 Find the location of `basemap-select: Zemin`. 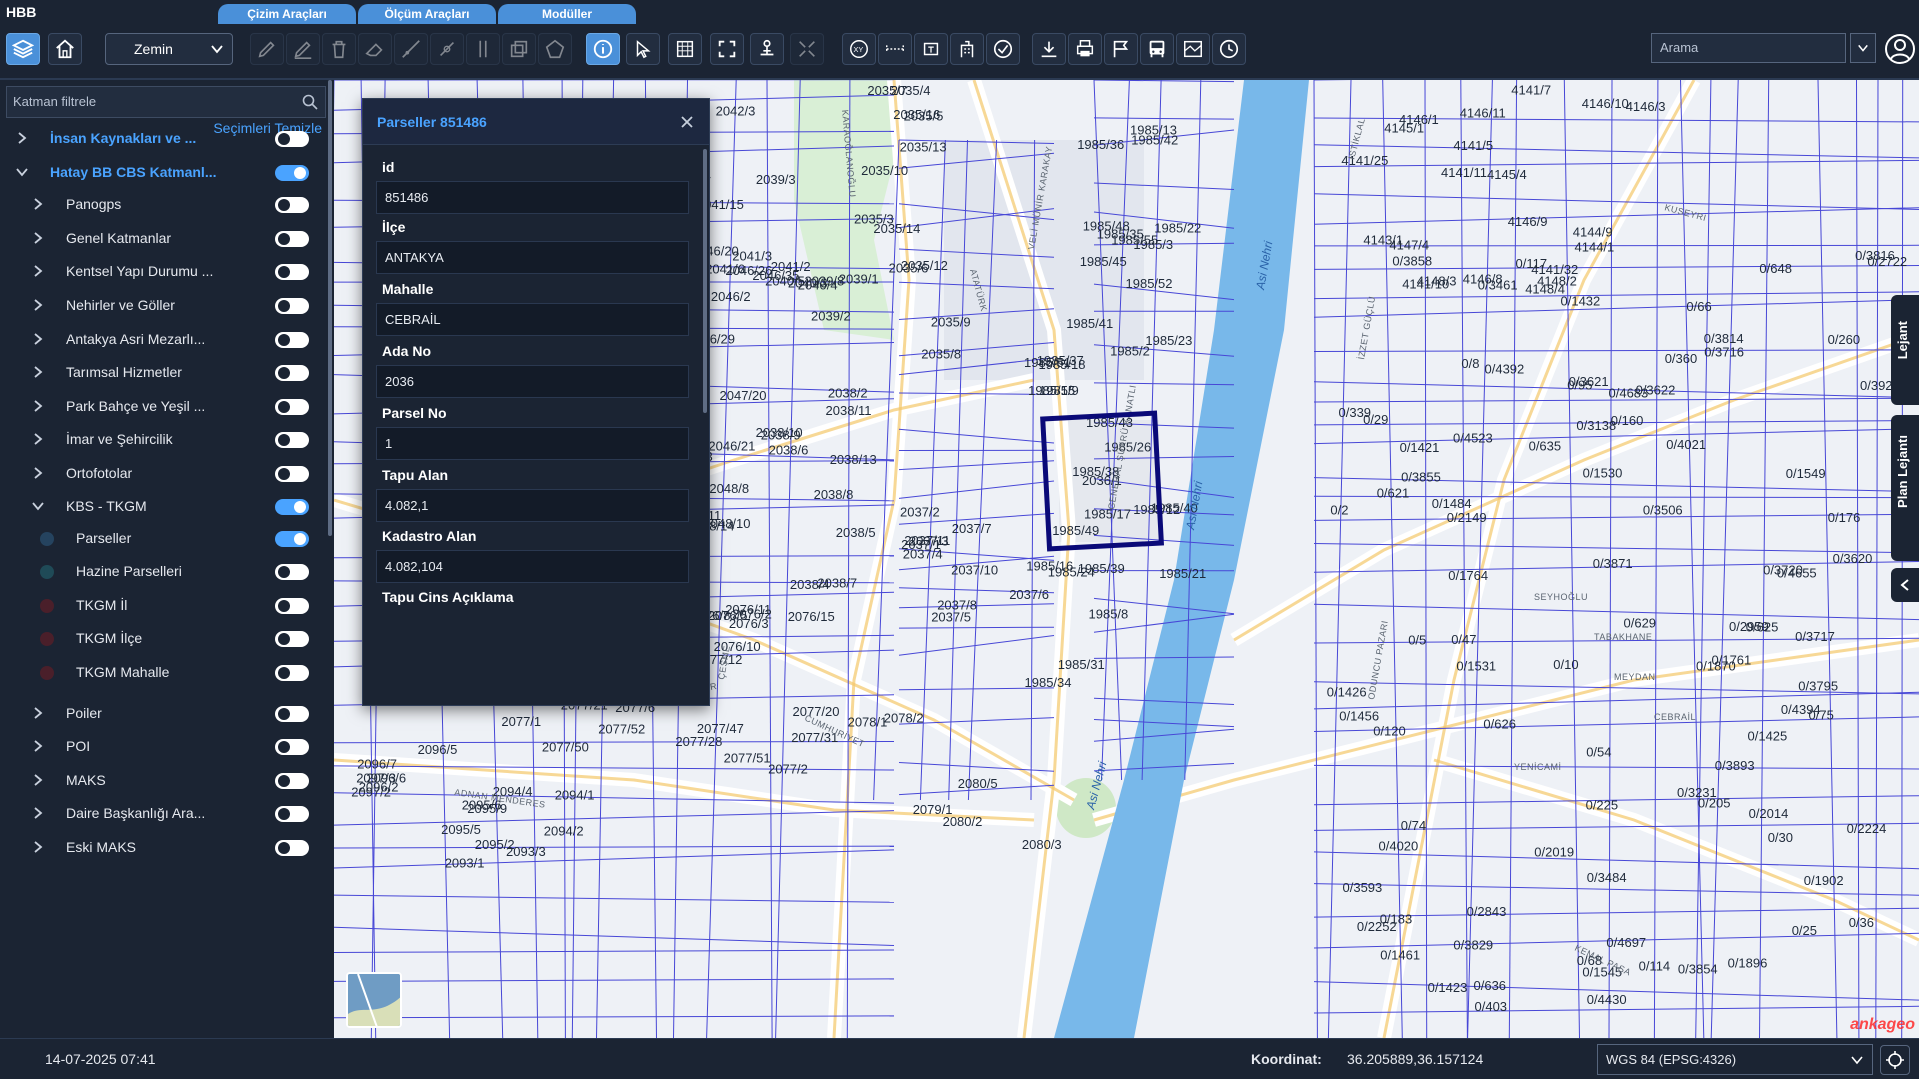

basemap-select: Zemin is located at coordinates (169, 49).